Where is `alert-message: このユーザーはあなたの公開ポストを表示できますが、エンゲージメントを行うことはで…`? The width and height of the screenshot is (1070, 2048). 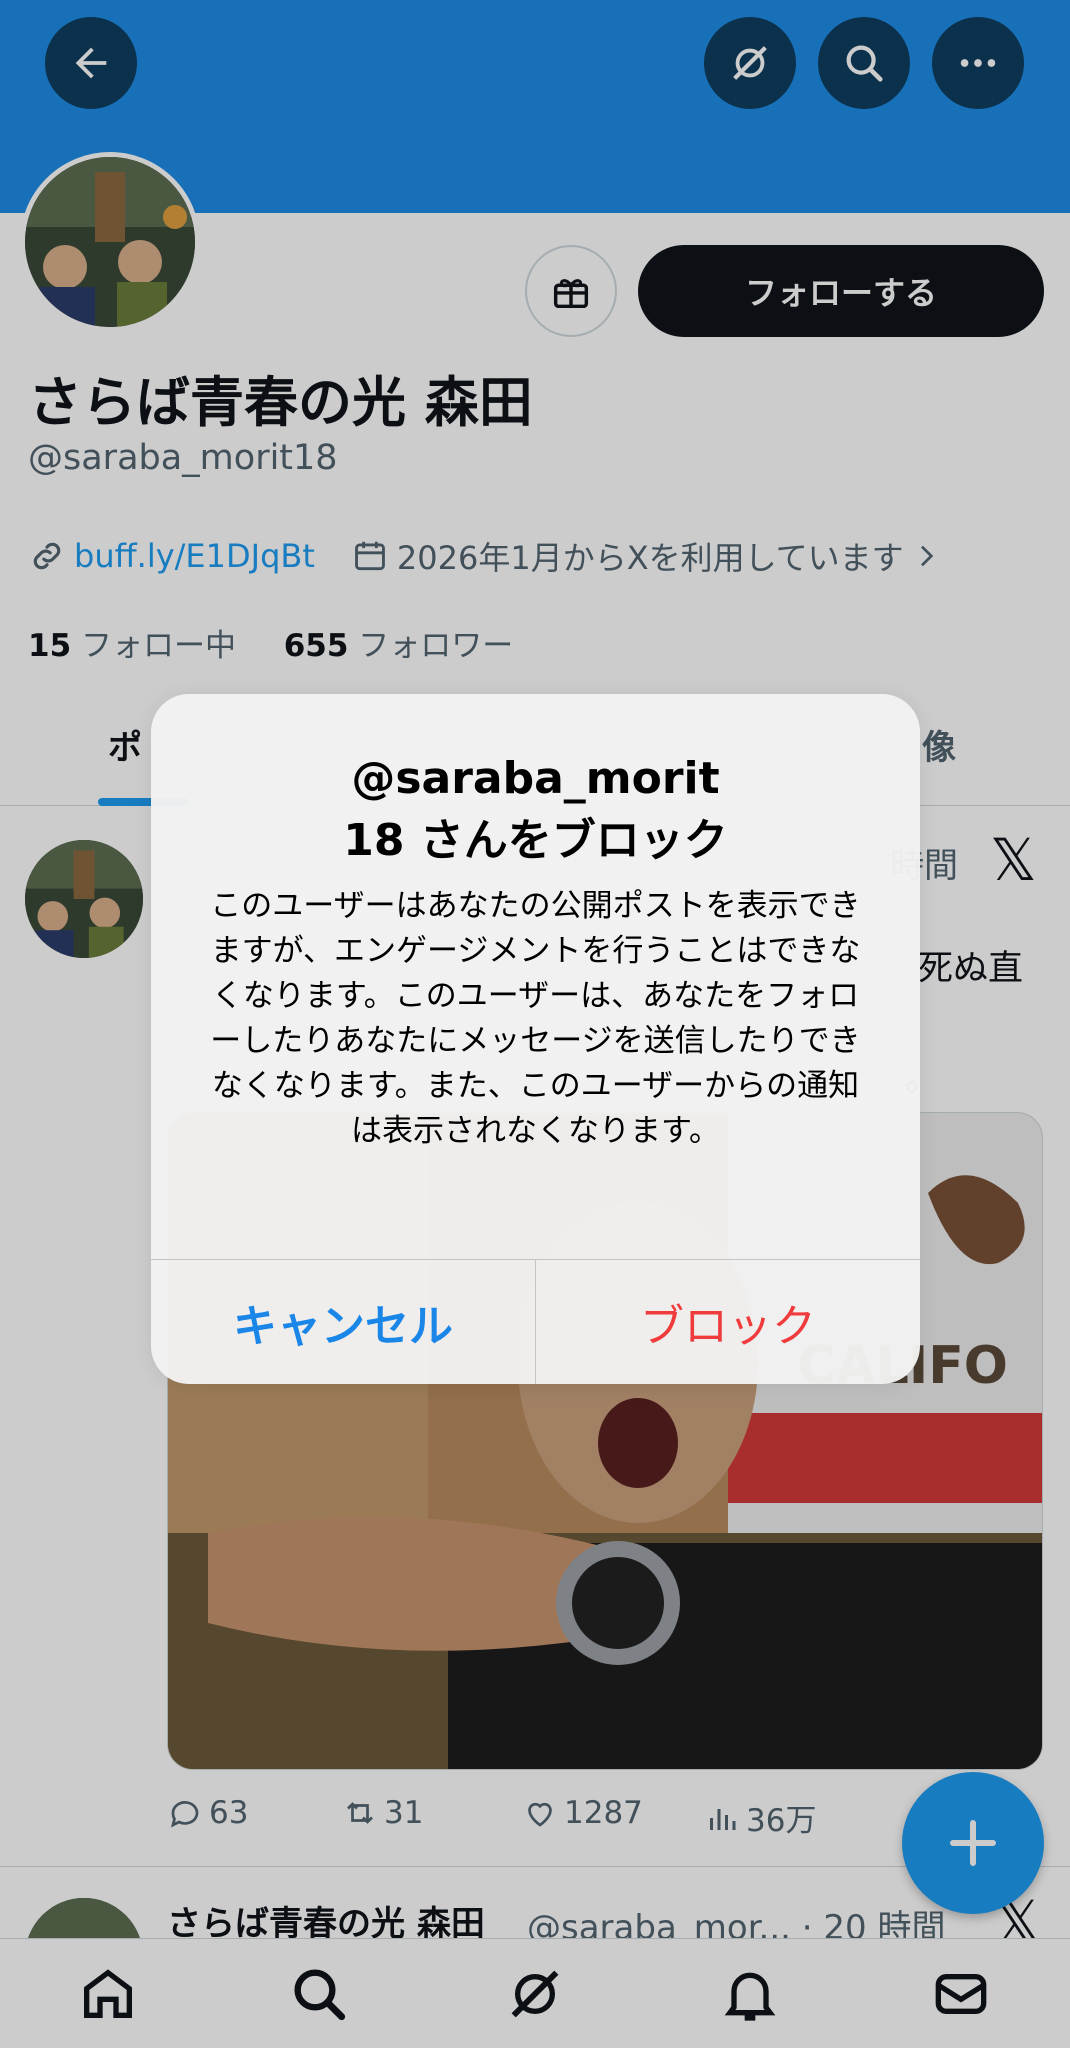
alert-message: このユーザーはあなたの公開ポストを表示できますが、エンゲージメントを行うことはで… is located at coordinates (535, 1018).